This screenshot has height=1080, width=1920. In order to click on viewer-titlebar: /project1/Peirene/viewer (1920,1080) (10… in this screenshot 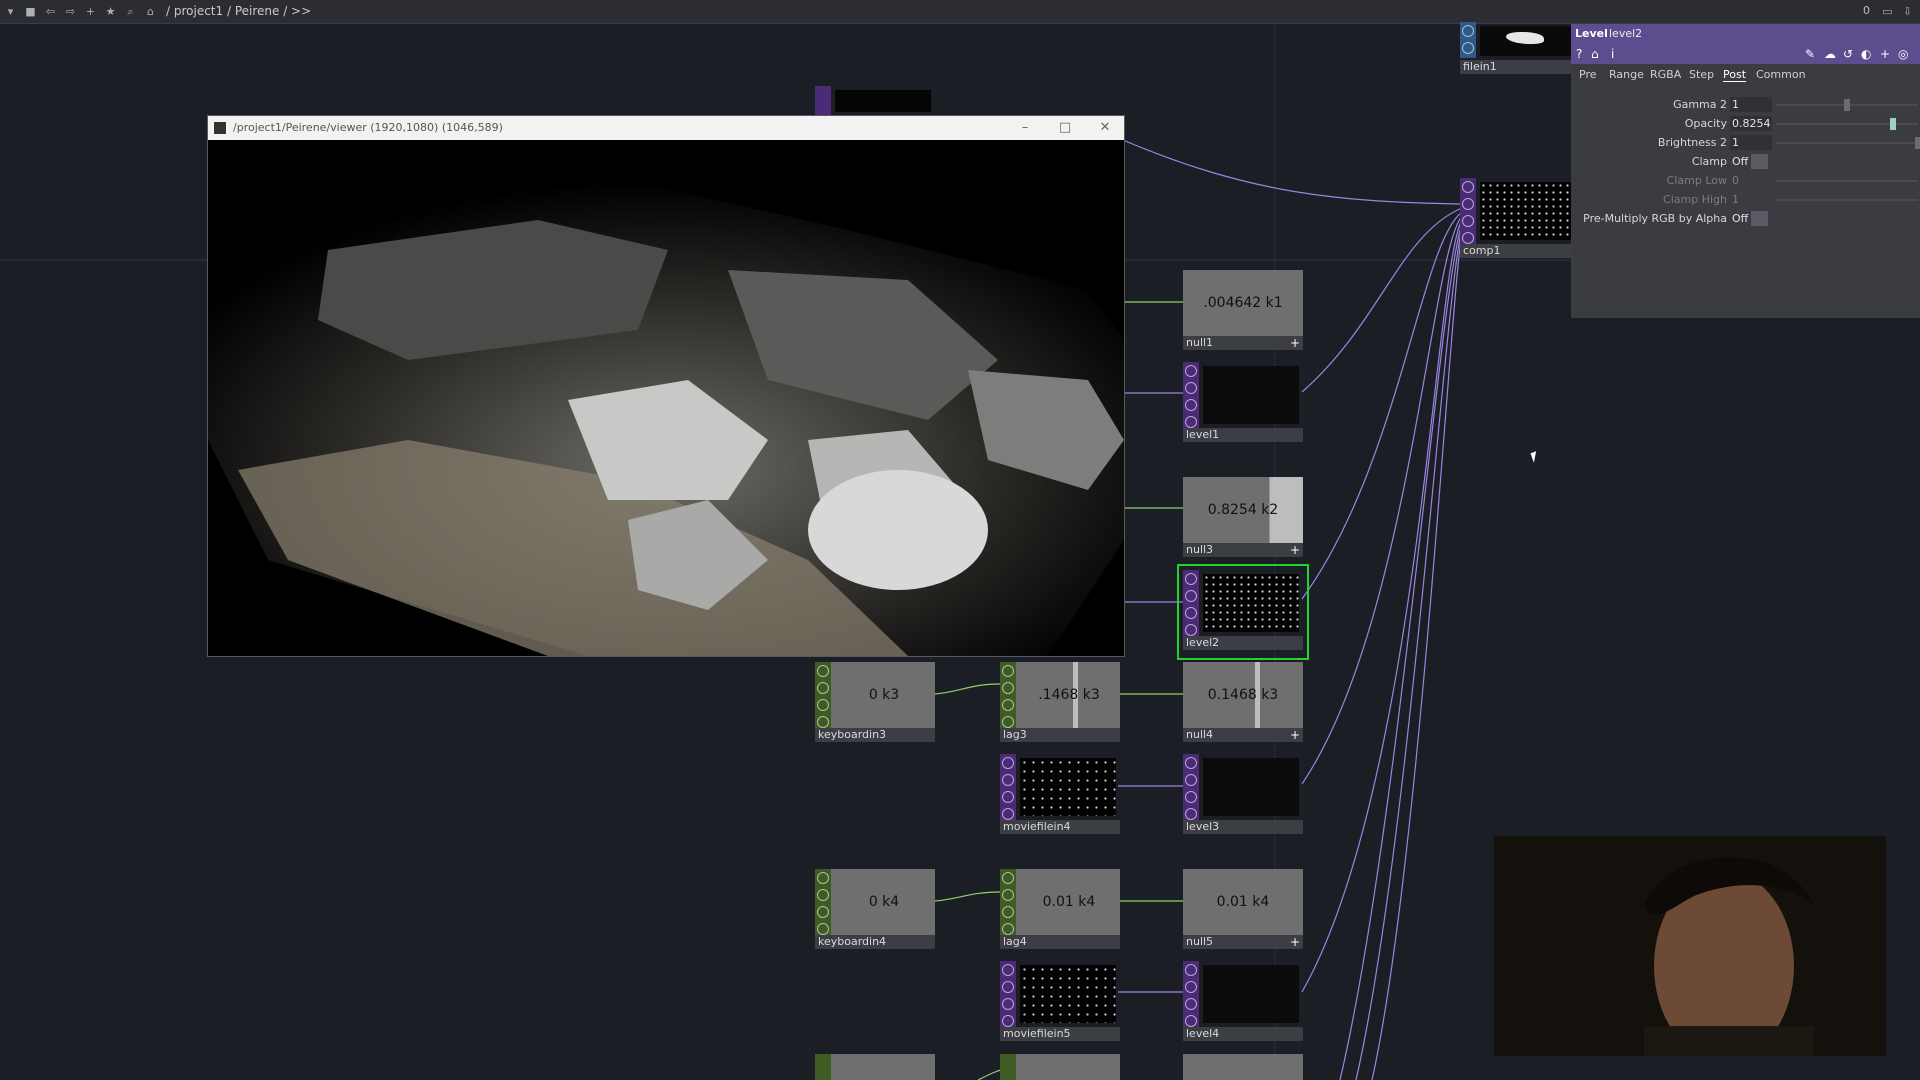, I will do `click(666, 128)`.